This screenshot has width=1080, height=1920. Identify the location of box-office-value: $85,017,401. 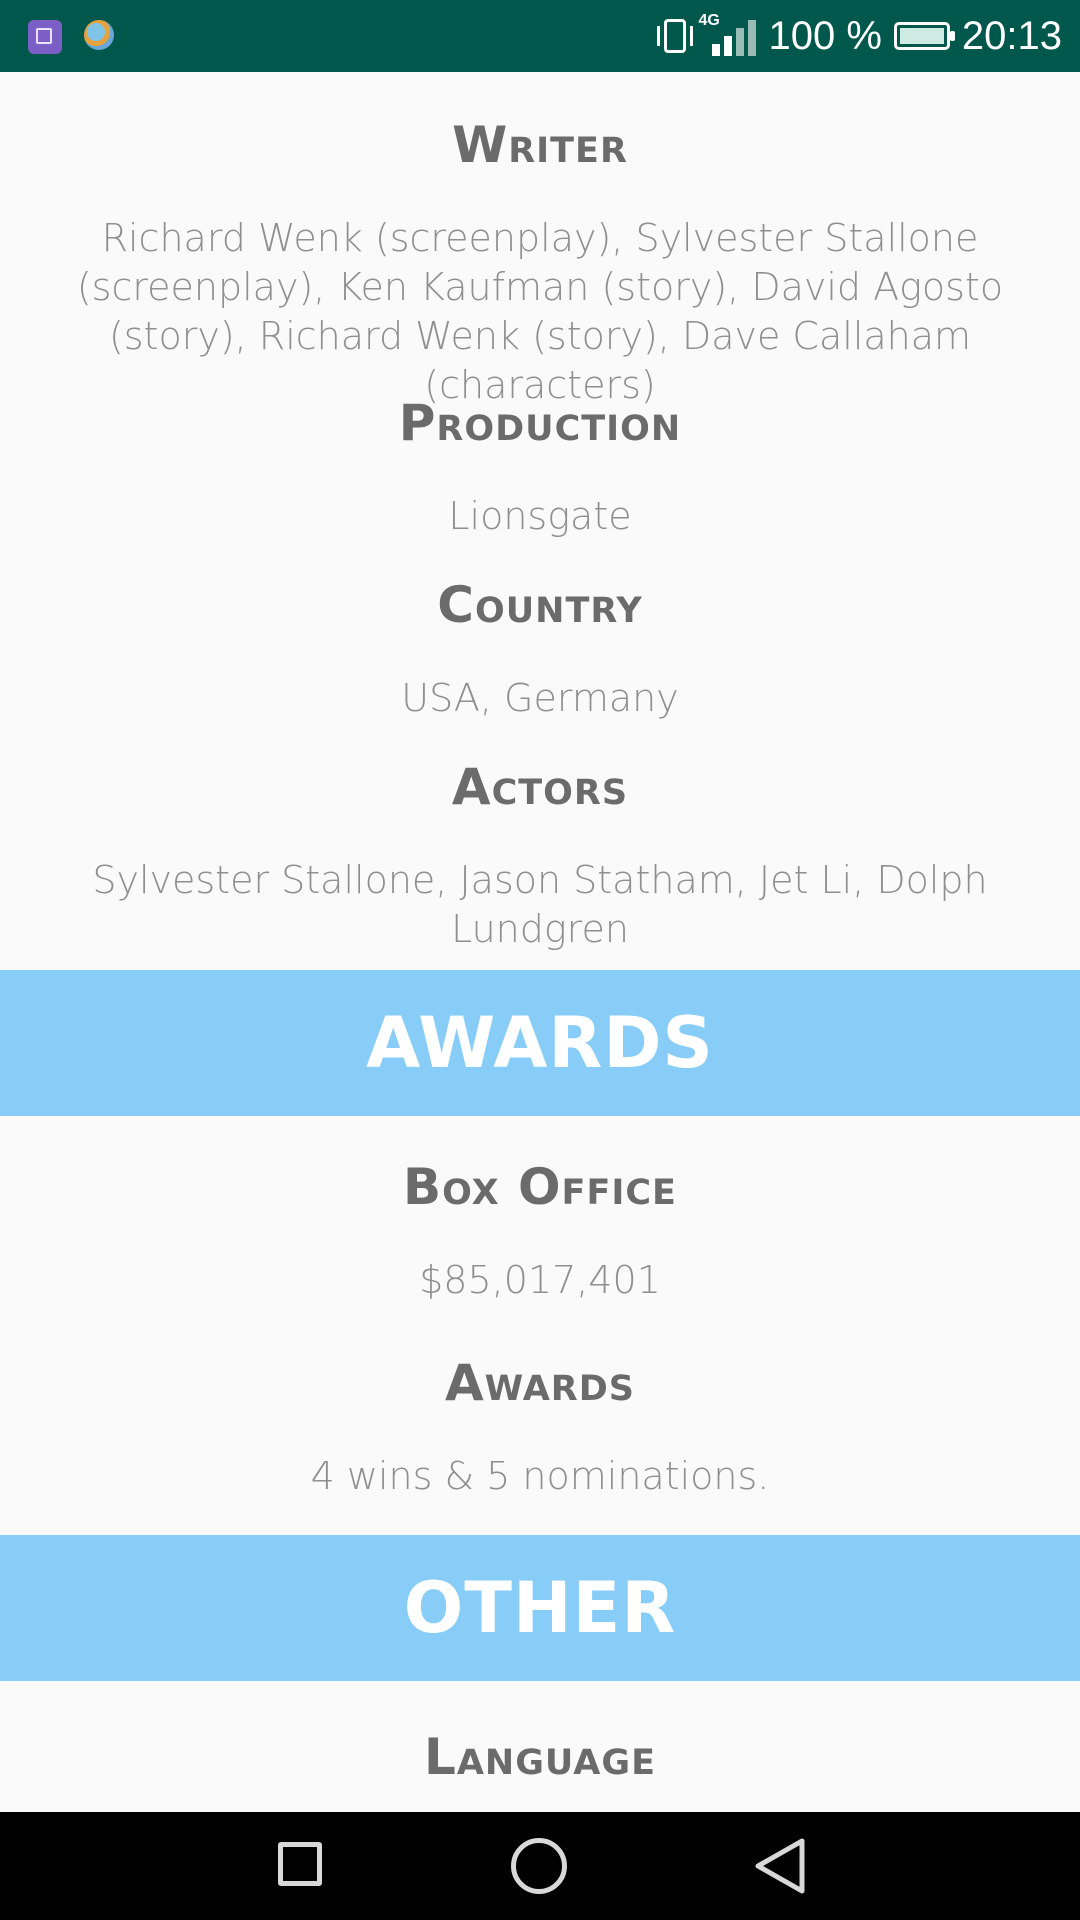
(540, 1280).